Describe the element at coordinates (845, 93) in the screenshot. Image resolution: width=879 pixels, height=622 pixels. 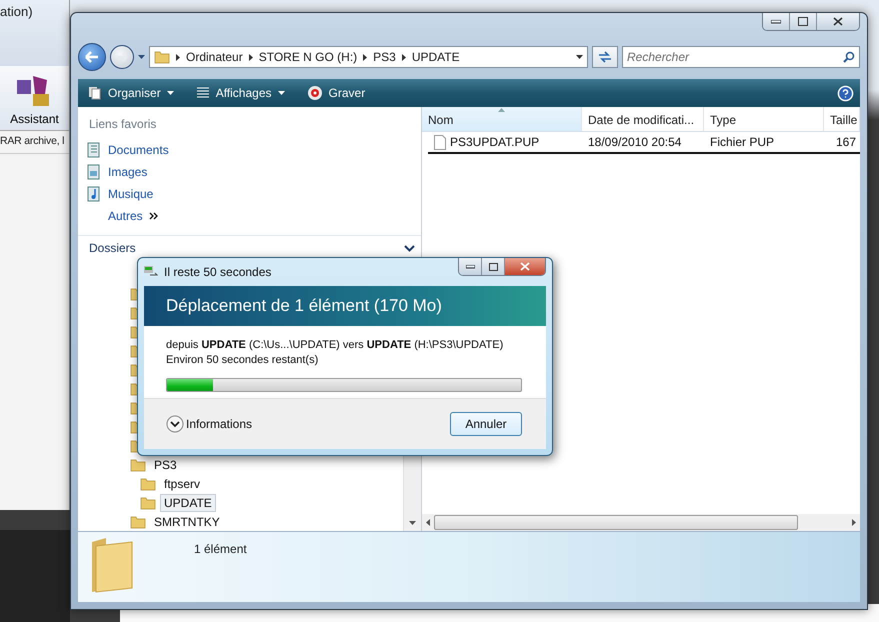
I see `help-icon` at that location.